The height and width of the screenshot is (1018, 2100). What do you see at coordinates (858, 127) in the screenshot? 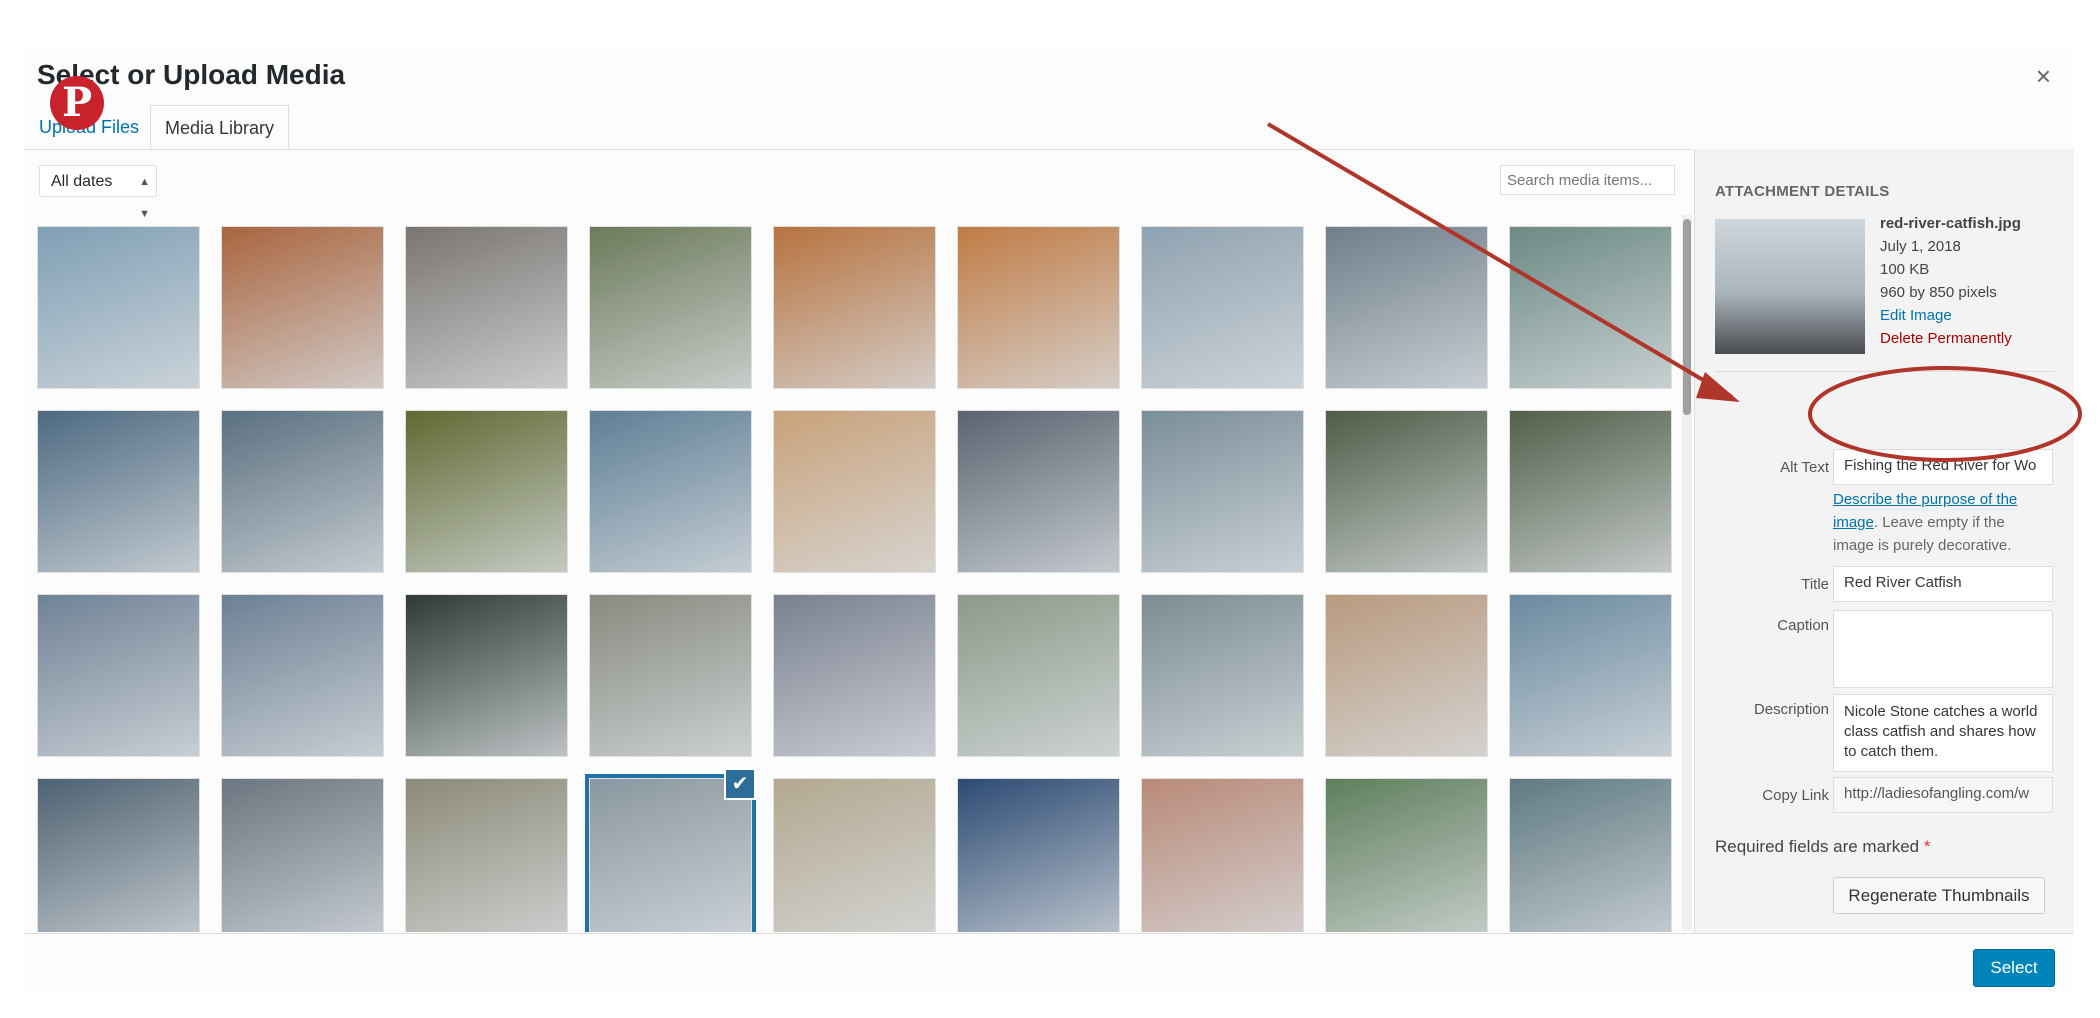
I see `media-tabs: Upload Files Media Library` at bounding box center [858, 127].